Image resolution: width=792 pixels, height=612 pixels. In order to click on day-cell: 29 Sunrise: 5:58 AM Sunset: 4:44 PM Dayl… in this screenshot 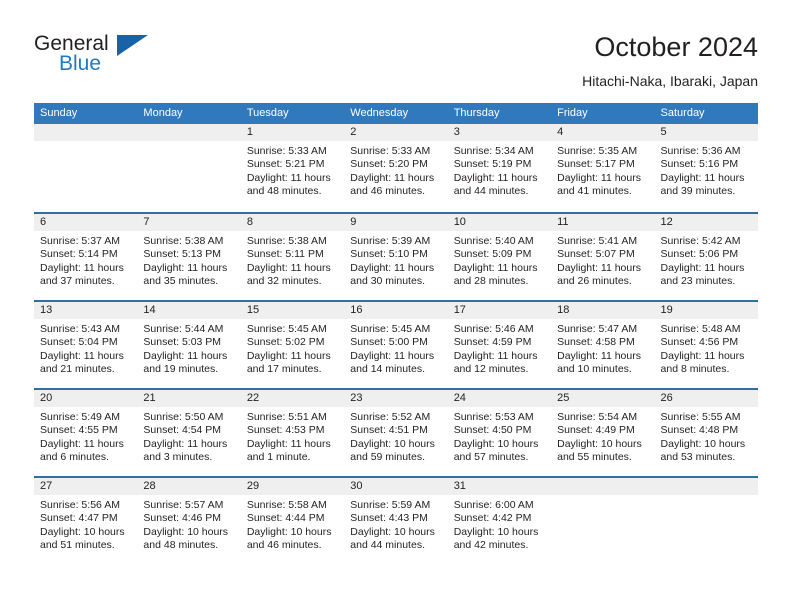, I will do `click(292, 521)`.